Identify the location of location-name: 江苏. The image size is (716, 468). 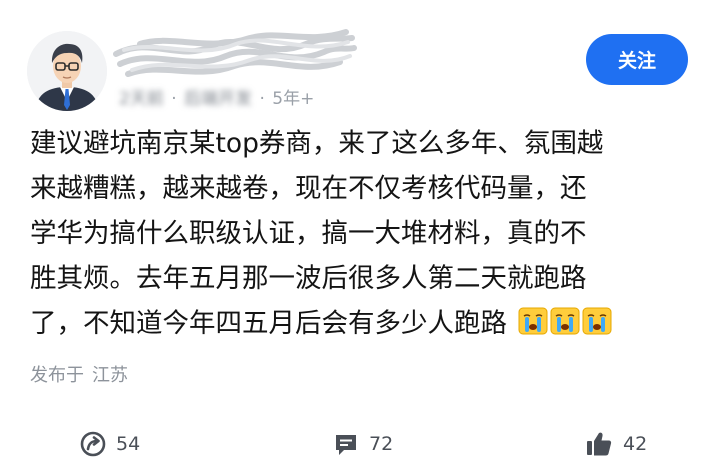
(110, 375).